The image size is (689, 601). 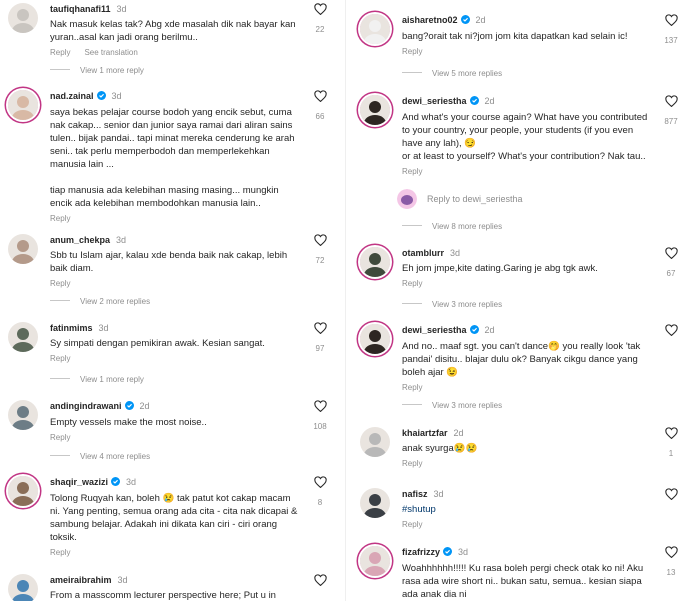 I want to click on like-button: 137, so click(x=671, y=29).